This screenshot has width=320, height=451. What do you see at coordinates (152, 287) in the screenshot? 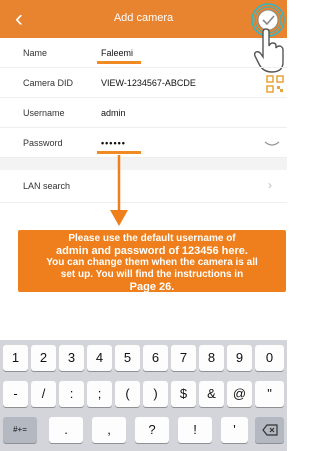
I see `instruction-line-5: Page 26.` at bounding box center [152, 287].